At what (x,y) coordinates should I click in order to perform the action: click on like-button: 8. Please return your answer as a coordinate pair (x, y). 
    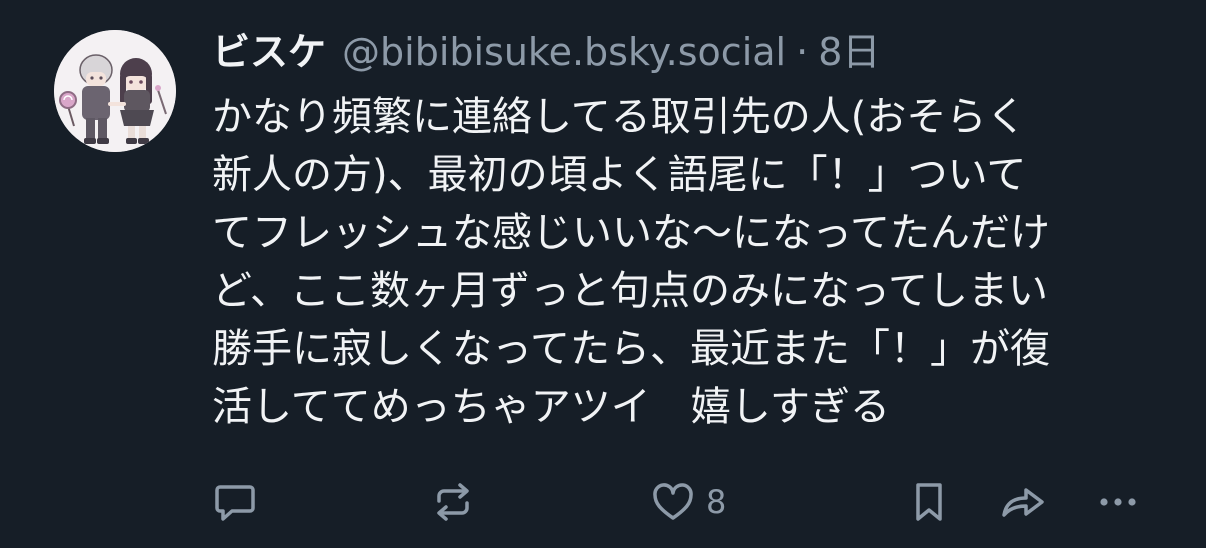
    Looking at the image, I should click on (688, 502).